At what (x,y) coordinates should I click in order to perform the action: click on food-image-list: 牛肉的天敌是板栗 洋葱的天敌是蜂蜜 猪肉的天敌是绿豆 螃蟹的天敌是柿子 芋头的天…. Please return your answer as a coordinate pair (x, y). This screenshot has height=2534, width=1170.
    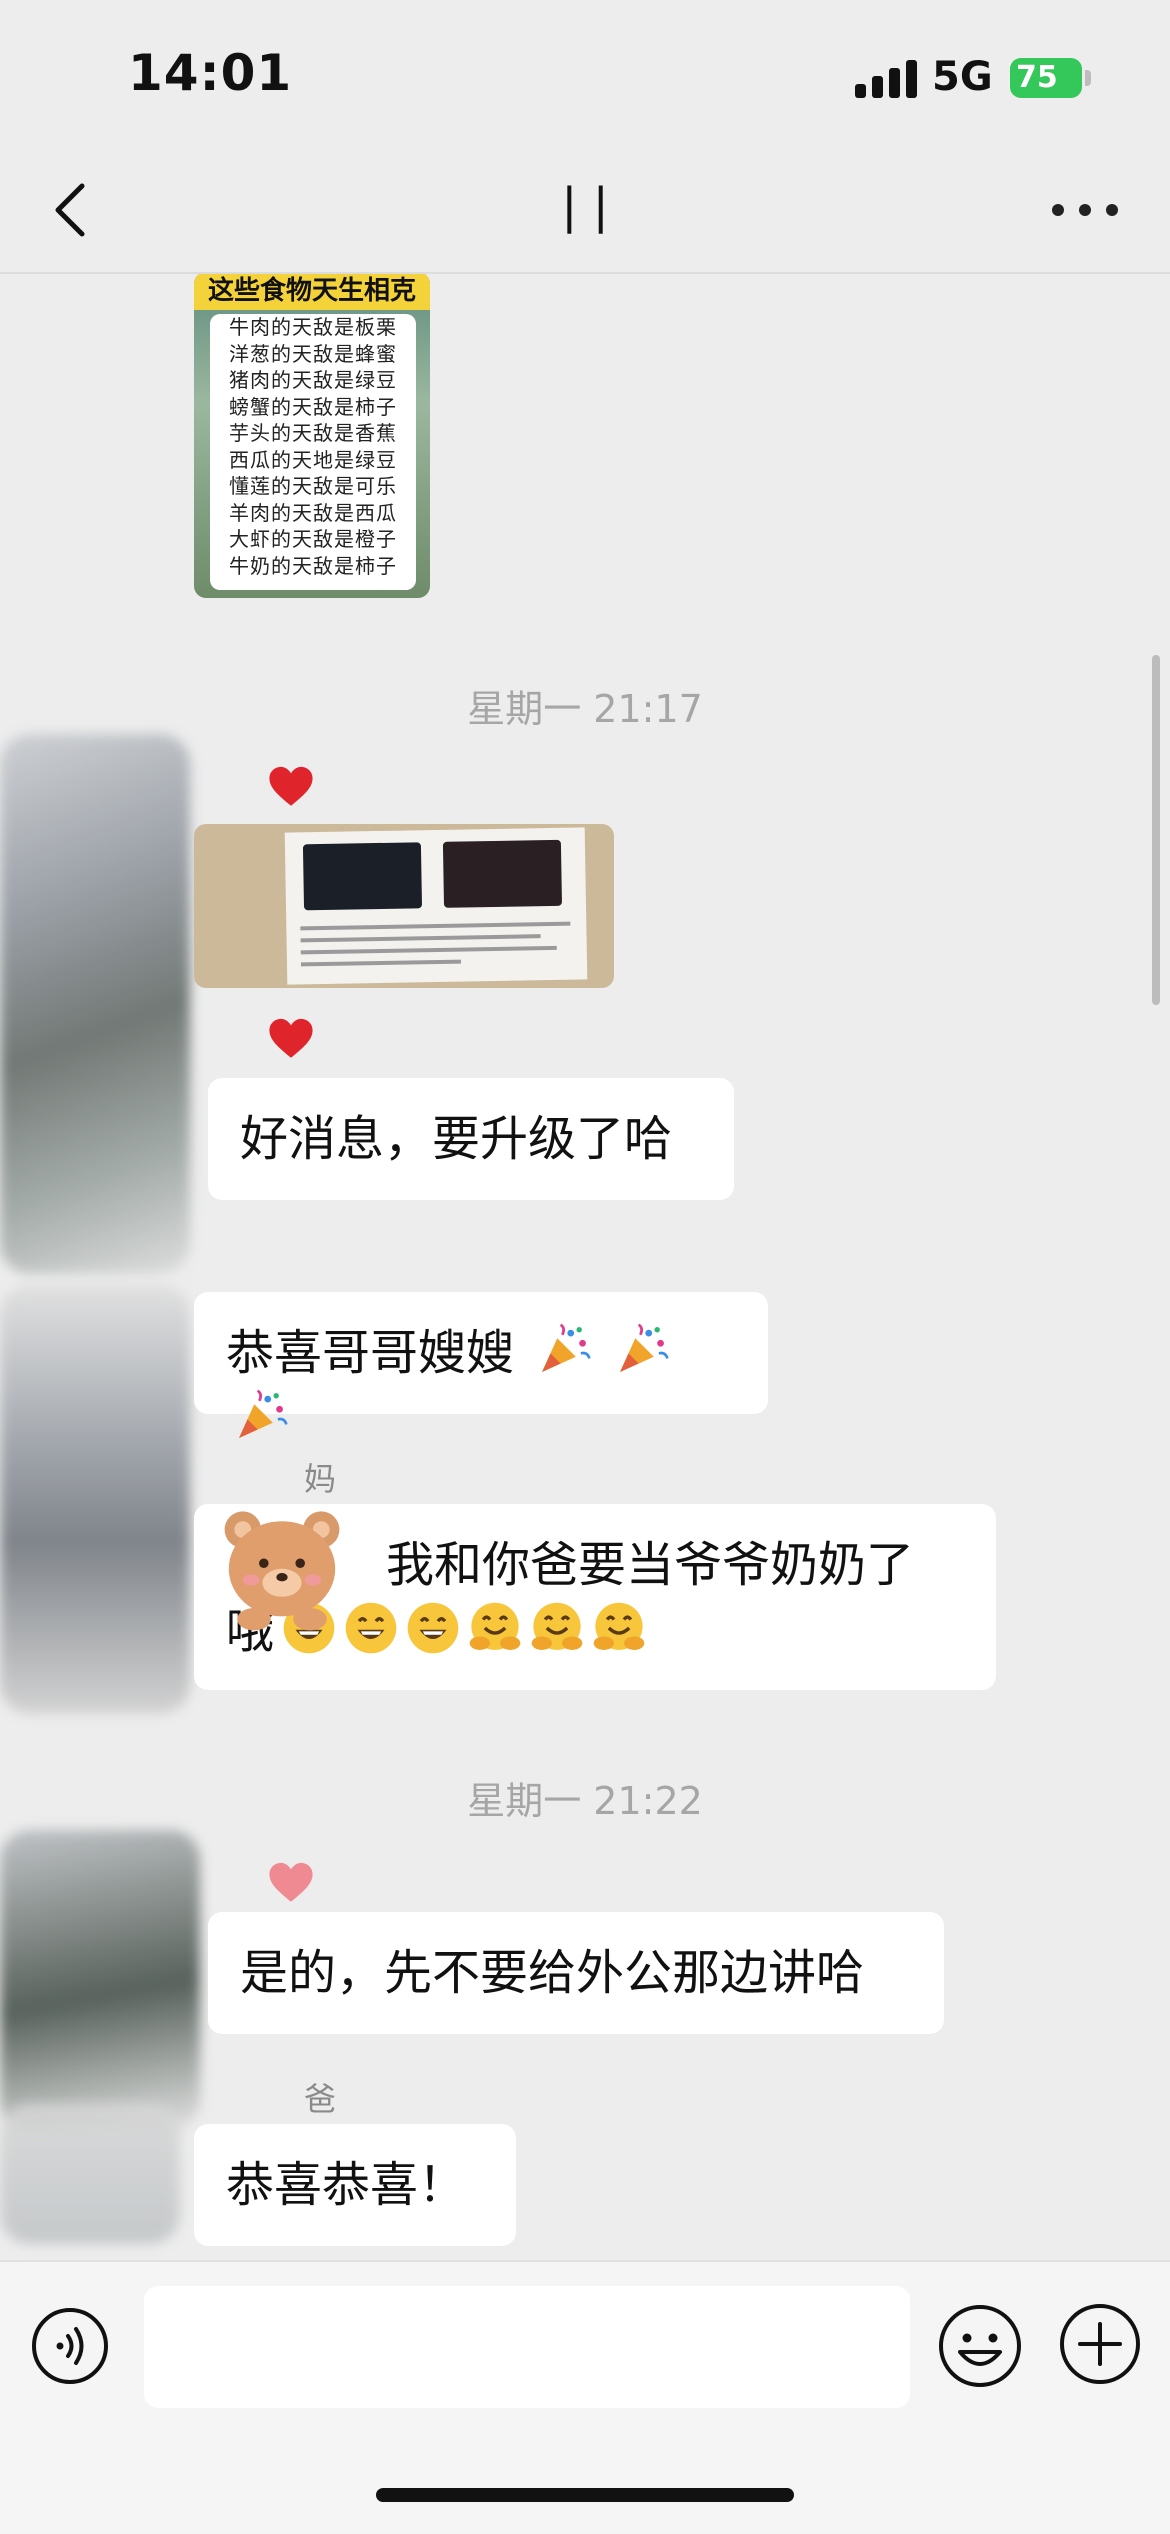
    Looking at the image, I should click on (313, 452).